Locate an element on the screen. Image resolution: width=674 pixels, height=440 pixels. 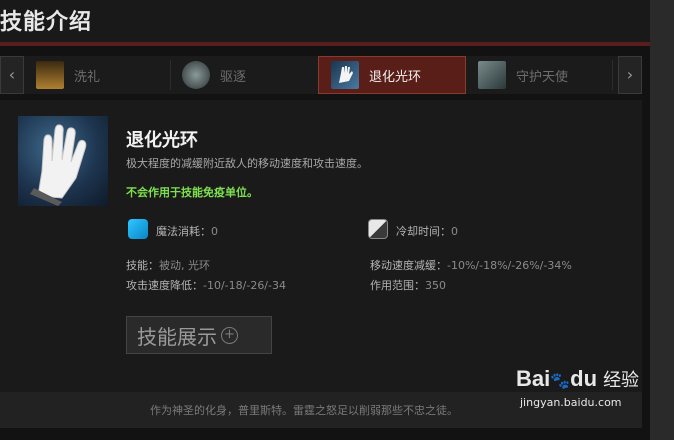
prev-arrow-button: ‹ is located at coordinates (12, 75).